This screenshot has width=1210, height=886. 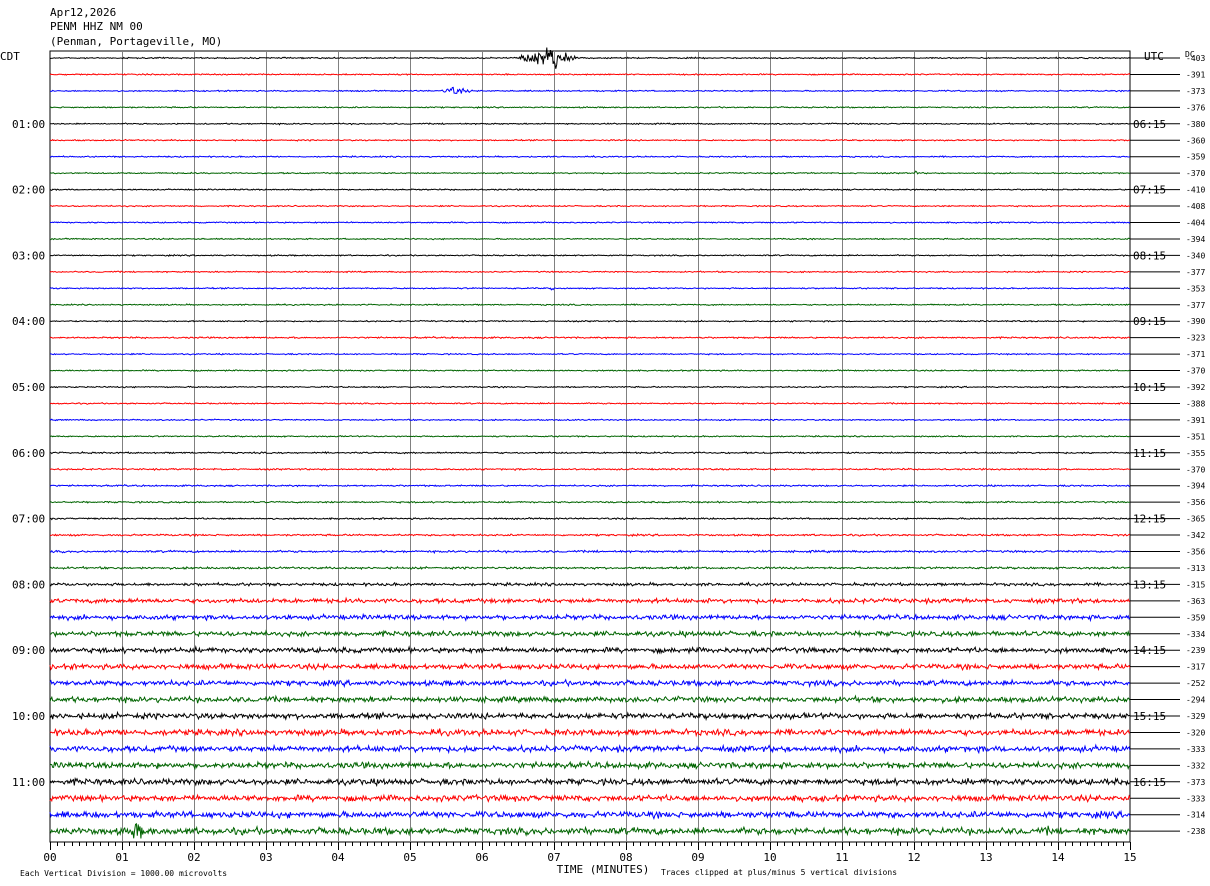 I want to click on dc-offset-label: -380, so click(x=1195, y=124).